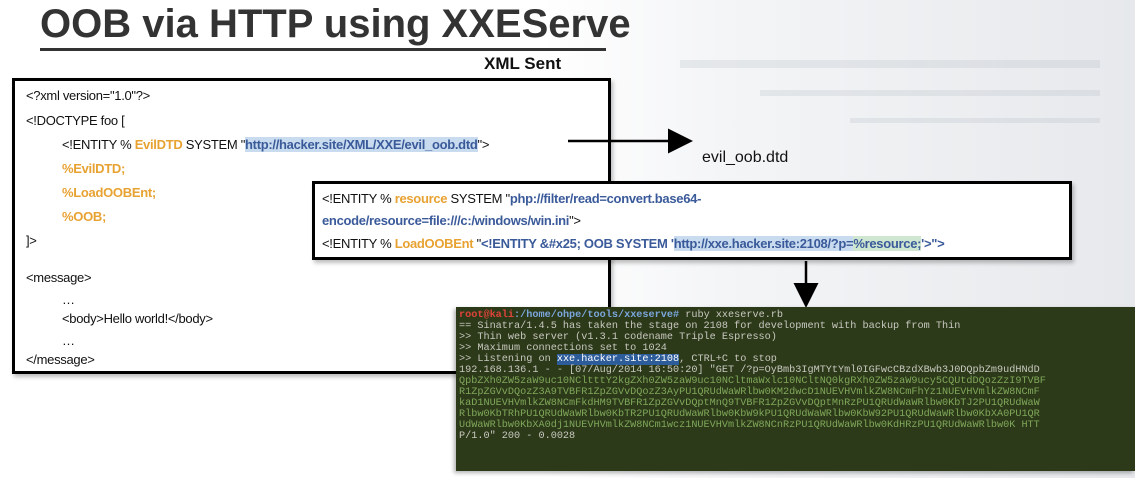 The height and width of the screenshot is (478, 1135). What do you see at coordinates (88, 95) in the screenshot?
I see `code-line: <?xml version="1.0"?>` at bounding box center [88, 95].